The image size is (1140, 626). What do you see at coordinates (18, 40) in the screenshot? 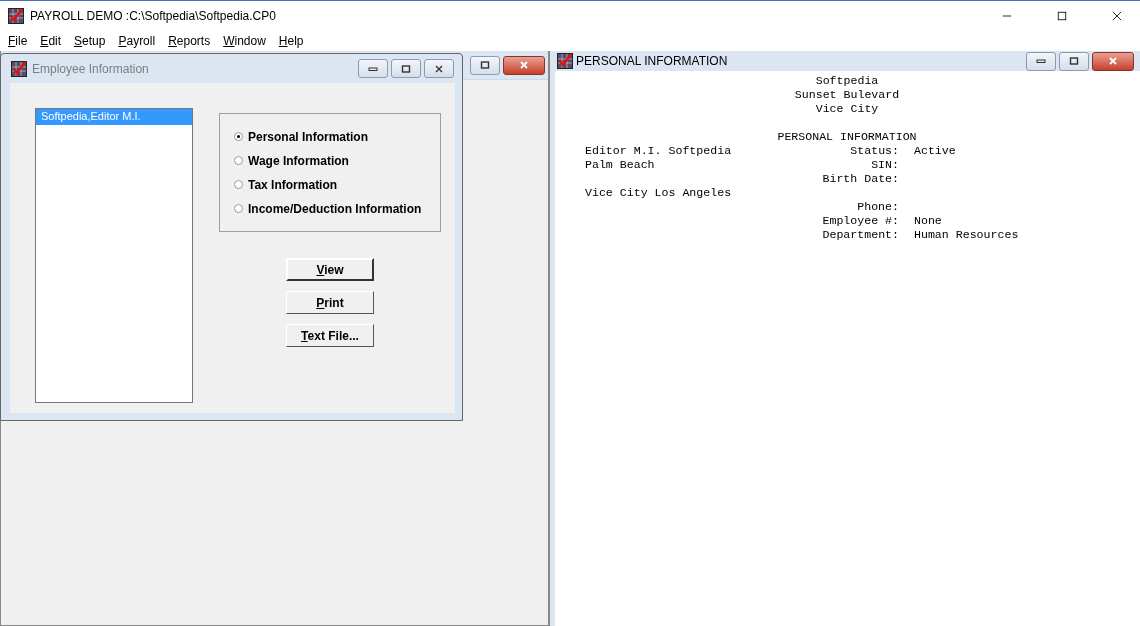
I see `menu-item: File` at bounding box center [18, 40].